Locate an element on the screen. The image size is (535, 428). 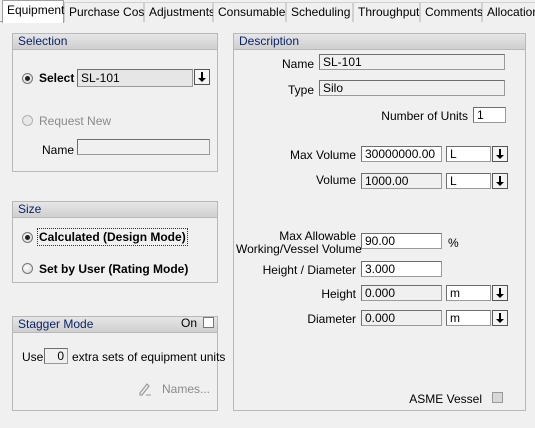
description-title: Description is located at coordinates (379, 42).